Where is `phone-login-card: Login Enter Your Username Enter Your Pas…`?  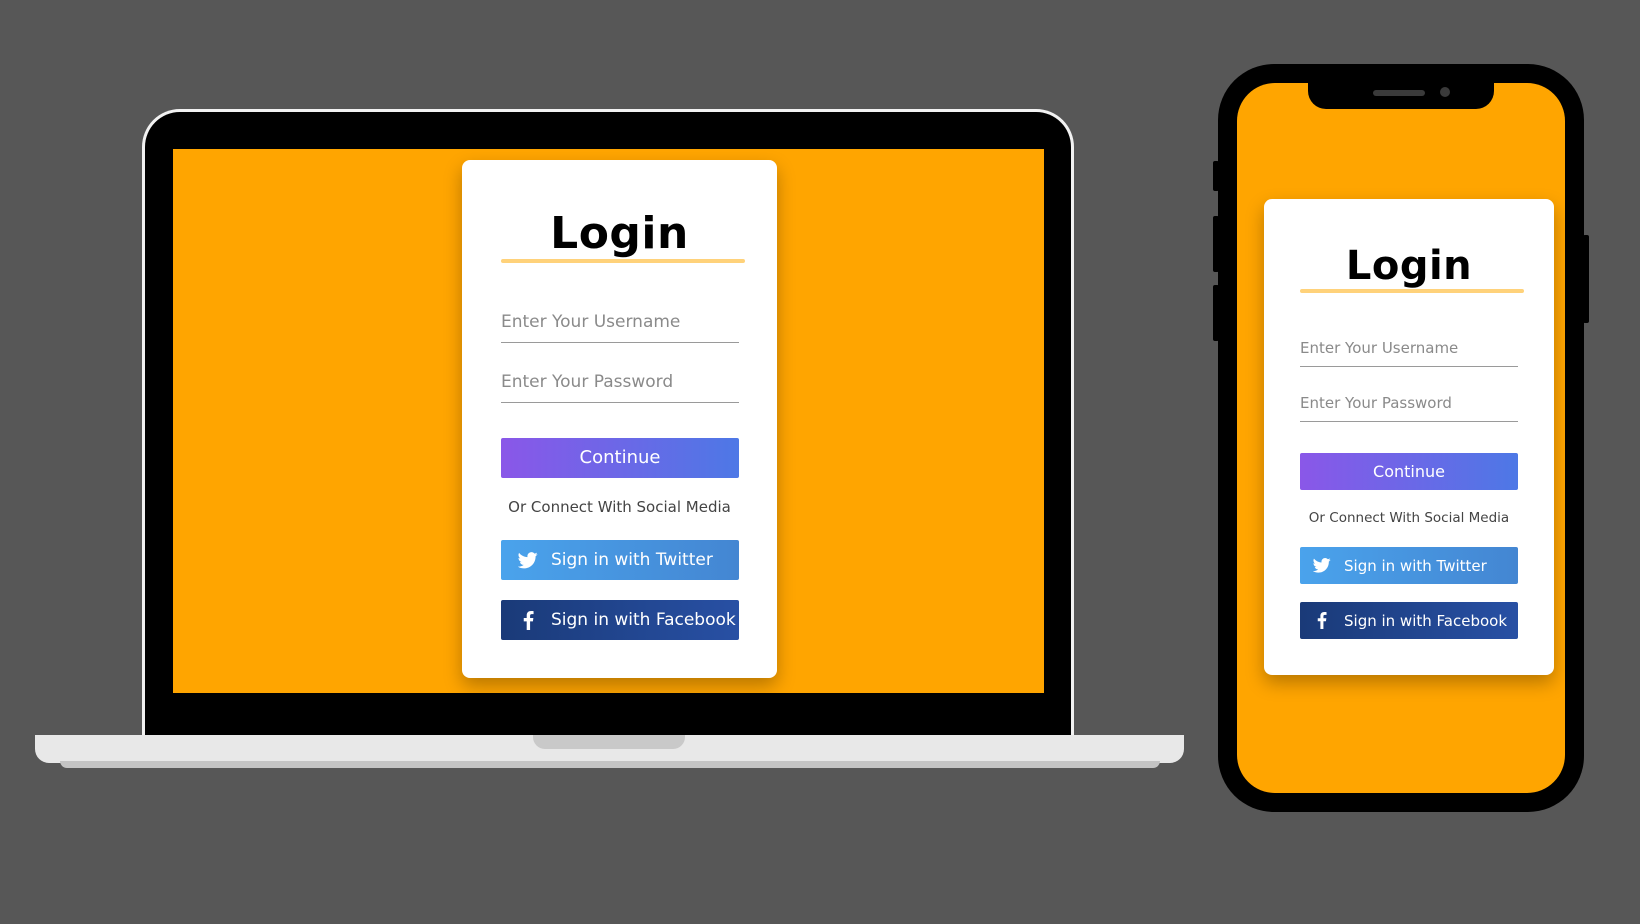 phone-login-card: Login Enter Your Username Enter Your Pas… is located at coordinates (1409, 437).